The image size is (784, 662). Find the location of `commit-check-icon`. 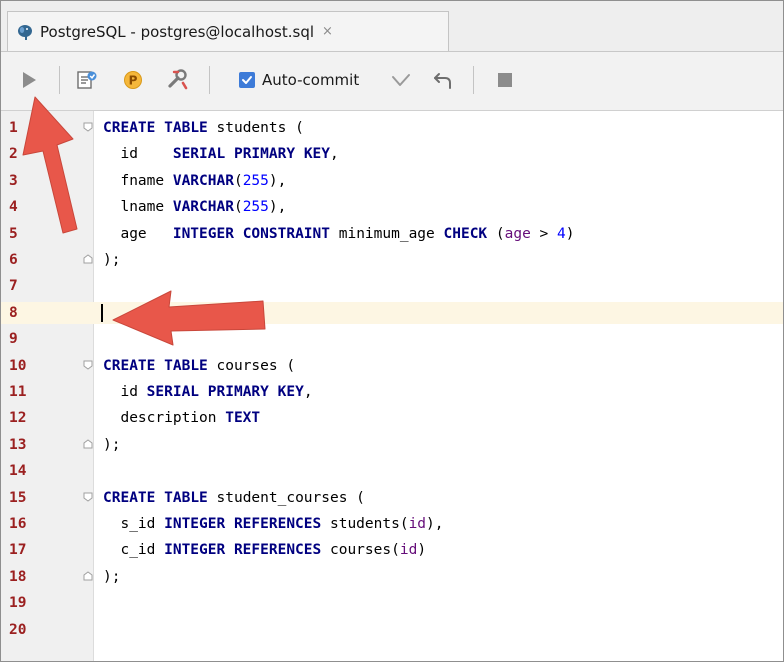

commit-check-icon is located at coordinates (401, 80).